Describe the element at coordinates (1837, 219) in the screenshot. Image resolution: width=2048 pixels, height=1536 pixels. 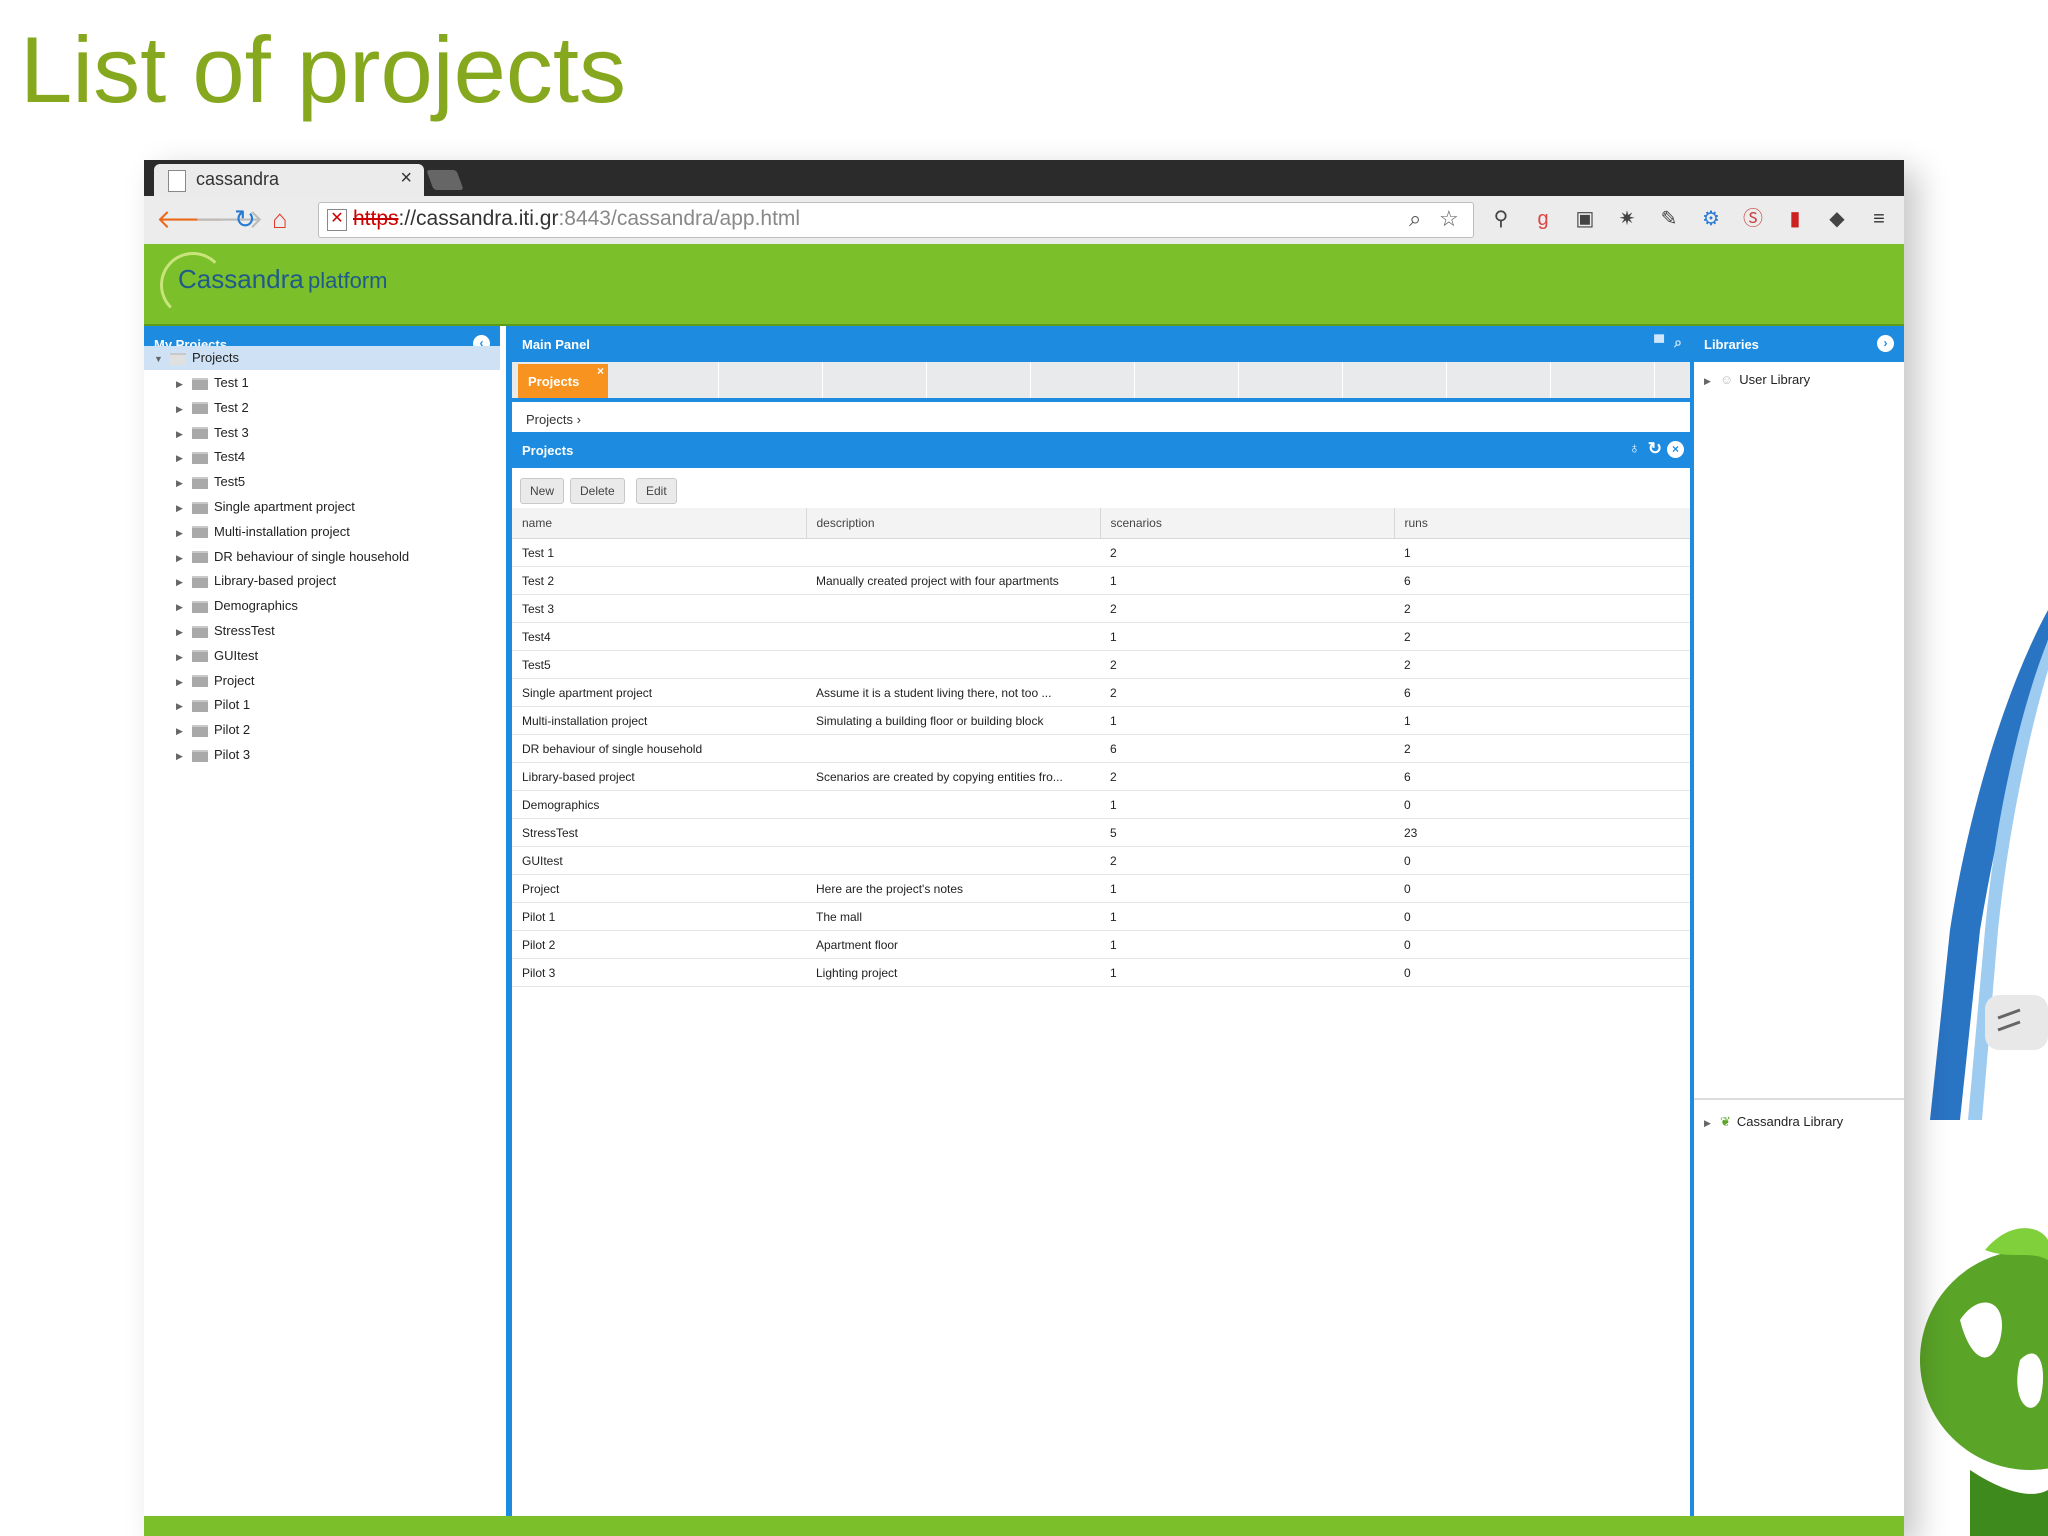
I see `diamond-icon: ◆` at that location.